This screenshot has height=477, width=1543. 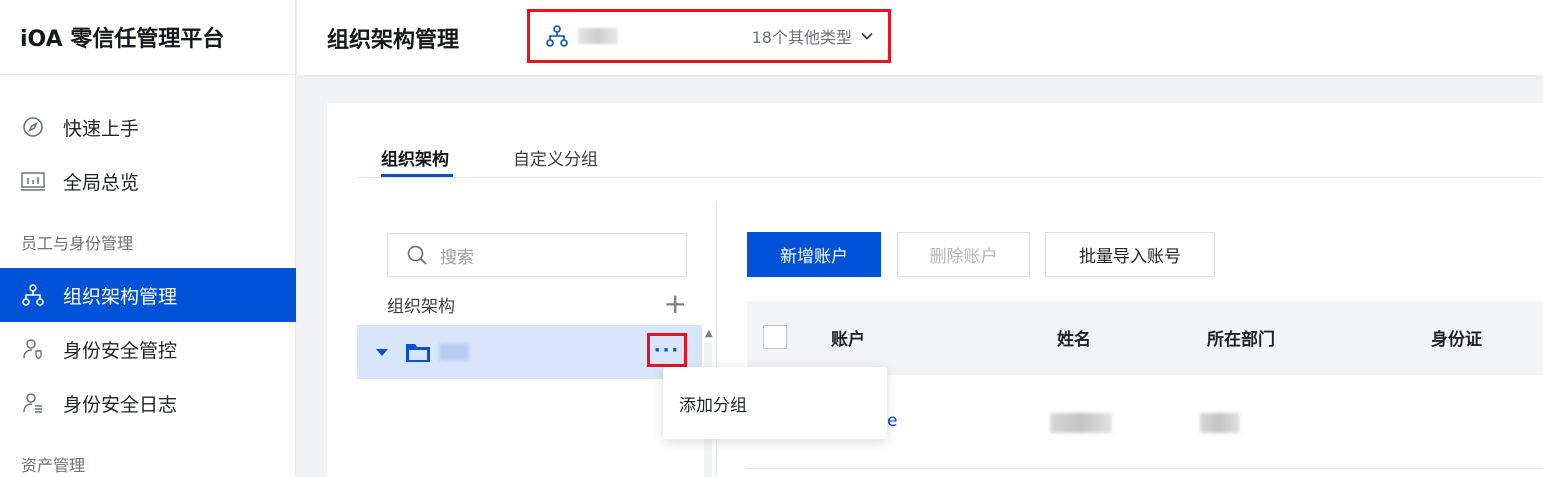 What do you see at coordinates (675, 304) in the screenshot?
I see `add-icon: +` at bounding box center [675, 304].